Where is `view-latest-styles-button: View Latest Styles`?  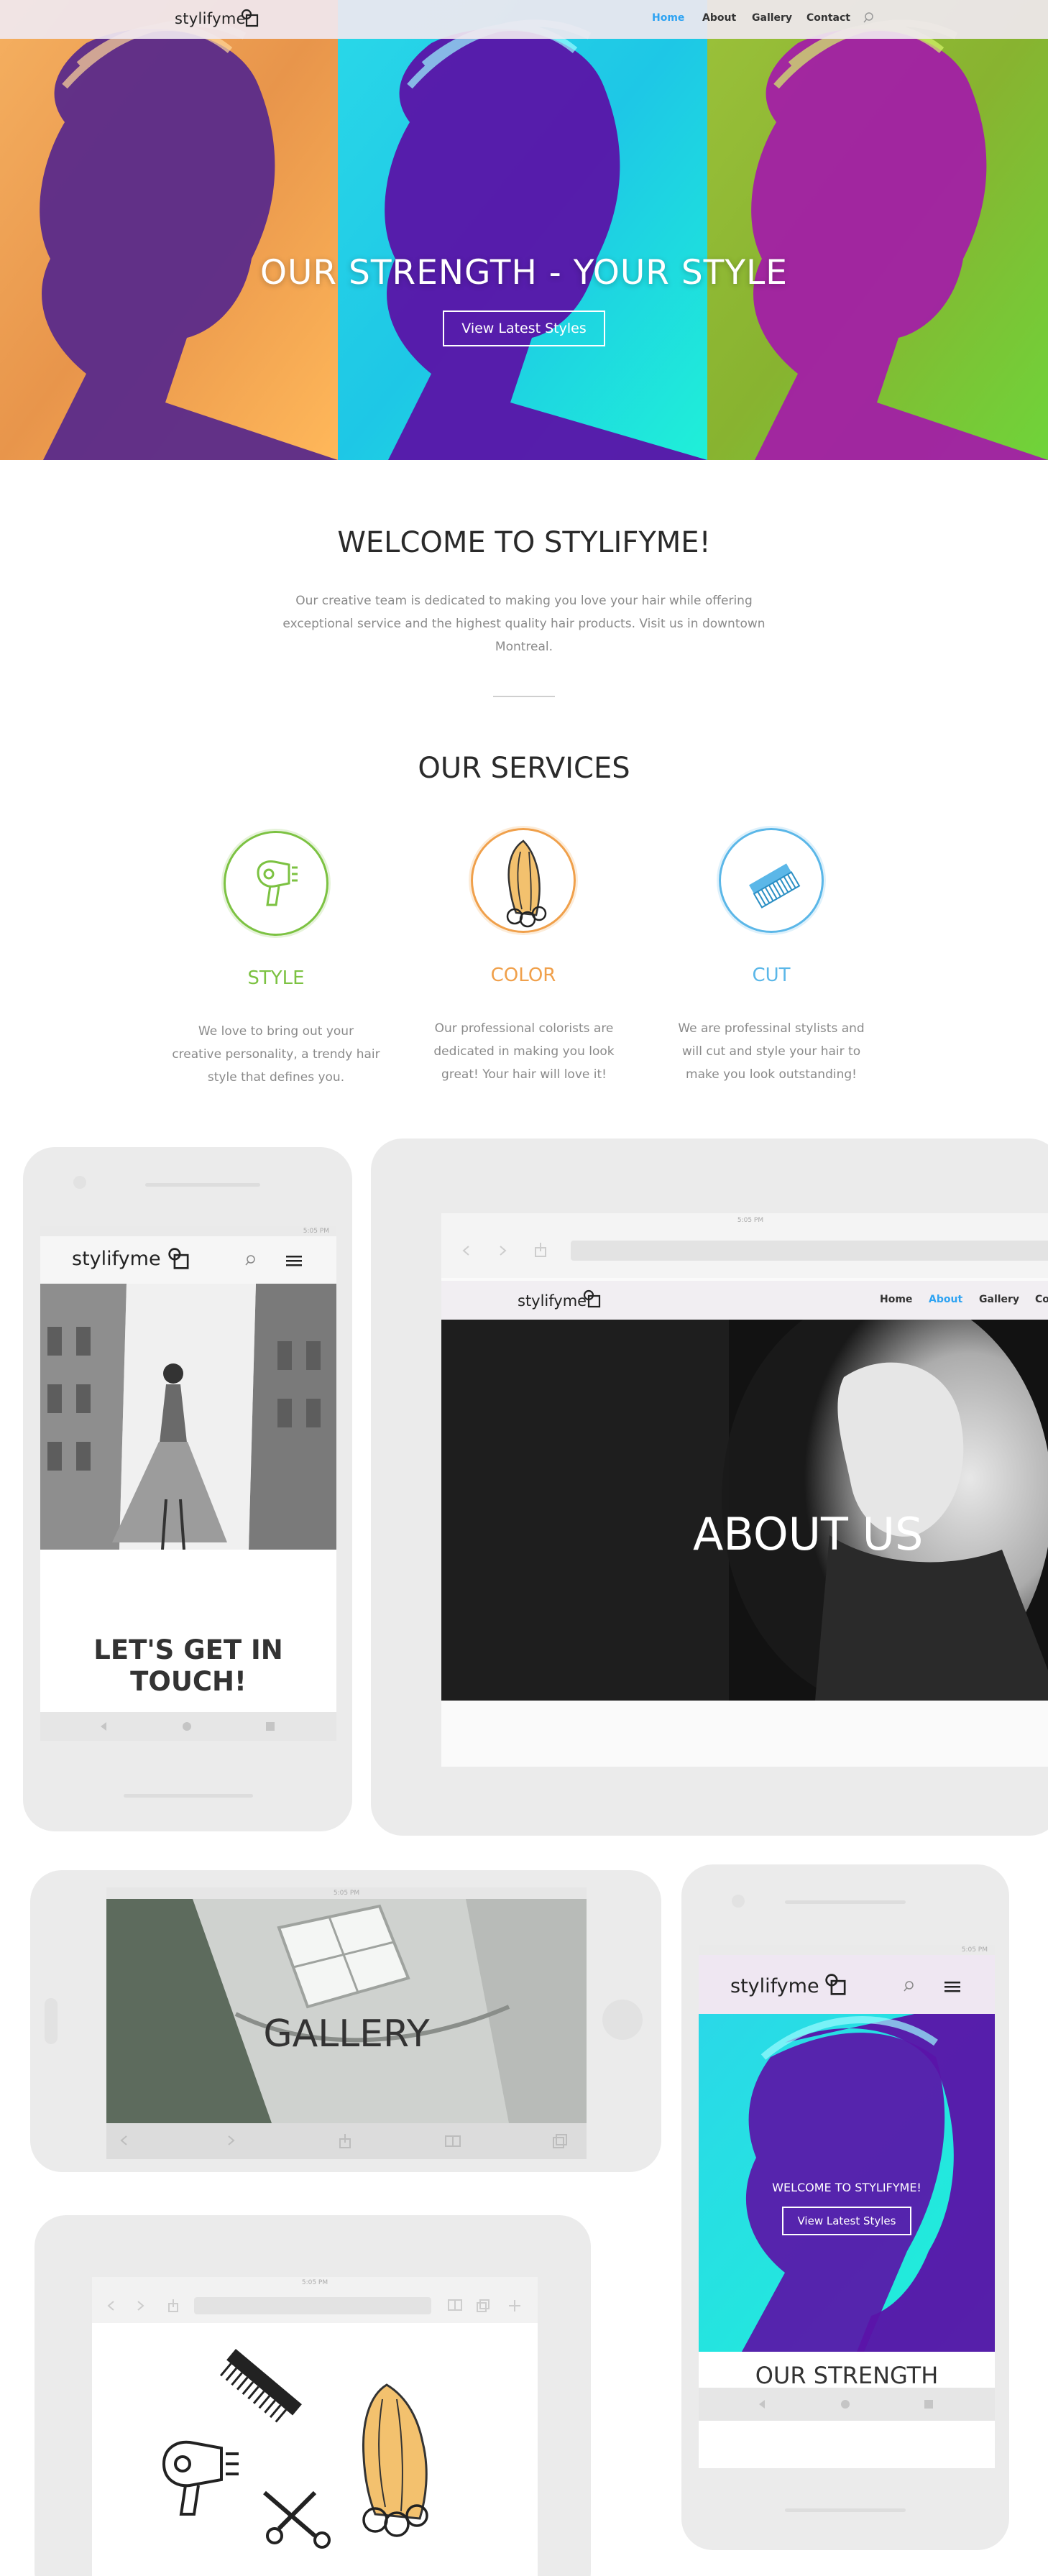 view-latest-styles-button: View Latest Styles is located at coordinates (524, 328).